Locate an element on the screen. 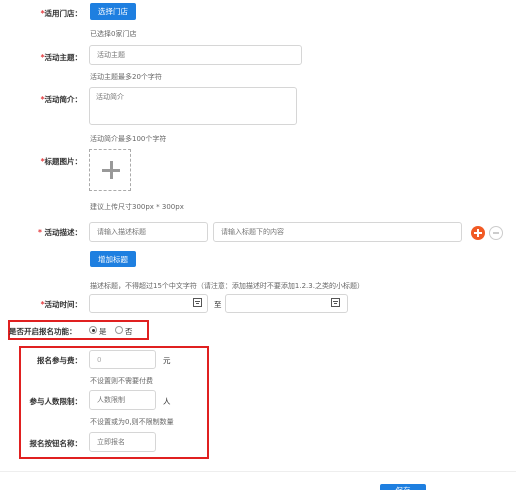 The image size is (516, 490). description-label: * 活动描述： is located at coordinates (59, 232).